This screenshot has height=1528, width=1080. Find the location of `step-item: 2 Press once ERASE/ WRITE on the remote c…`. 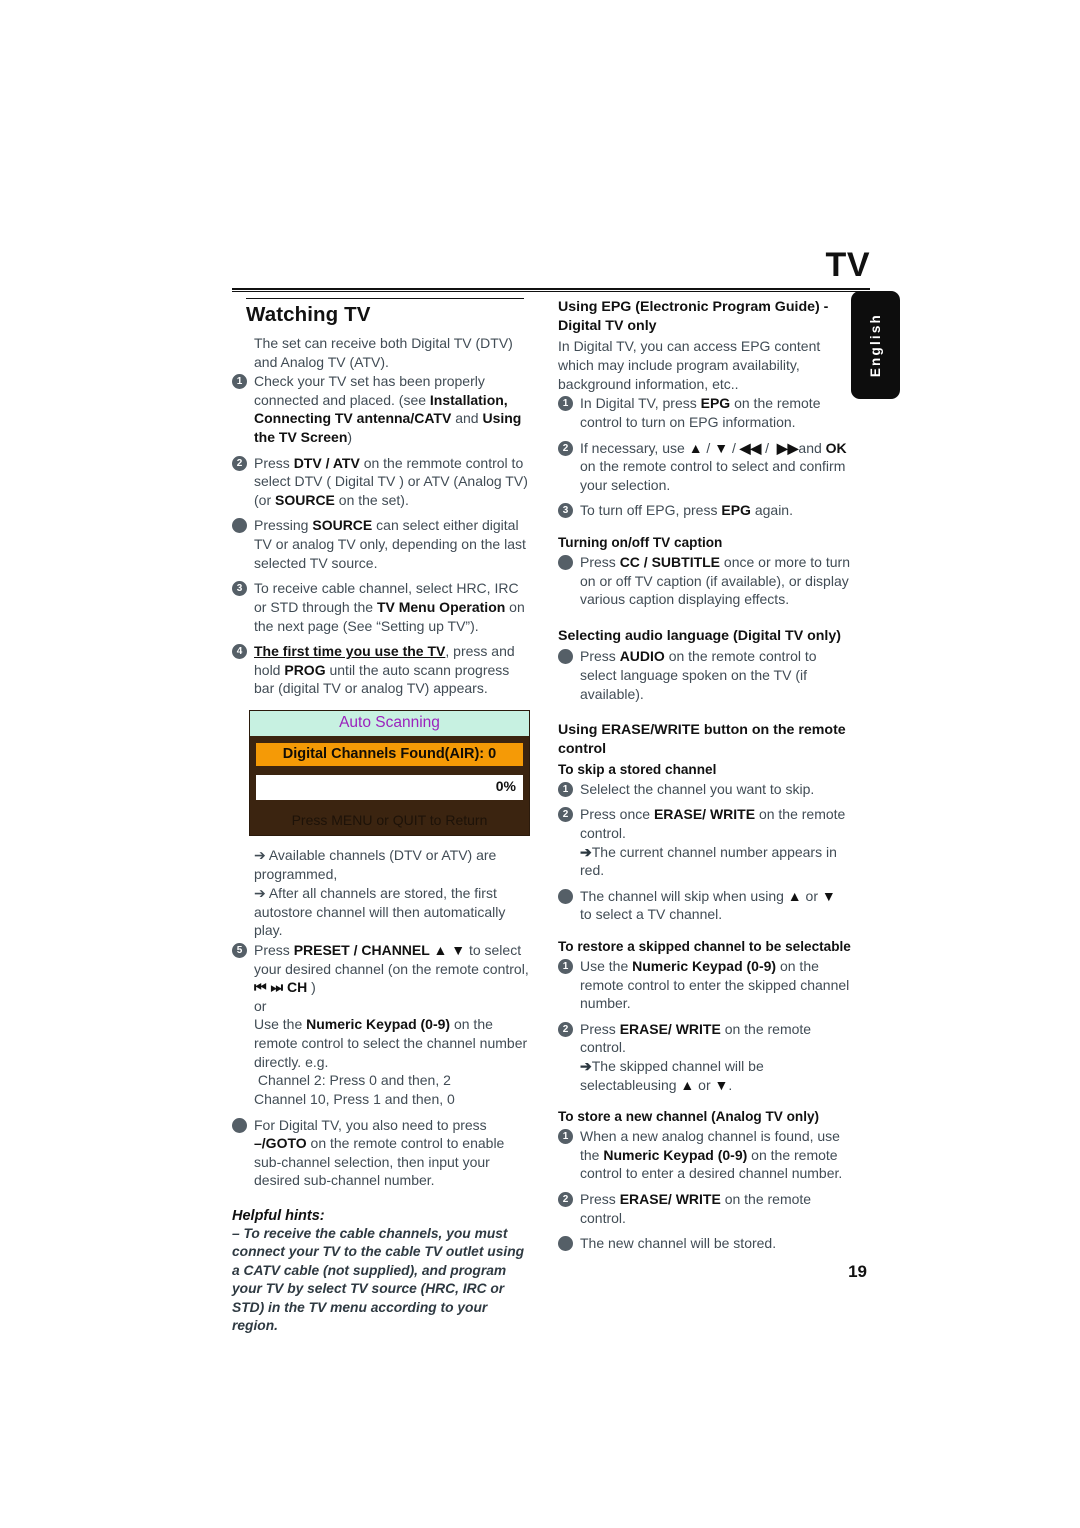

step-item: 2 Press once ERASE/ WRITE on the remote c… is located at coordinates (706, 842).